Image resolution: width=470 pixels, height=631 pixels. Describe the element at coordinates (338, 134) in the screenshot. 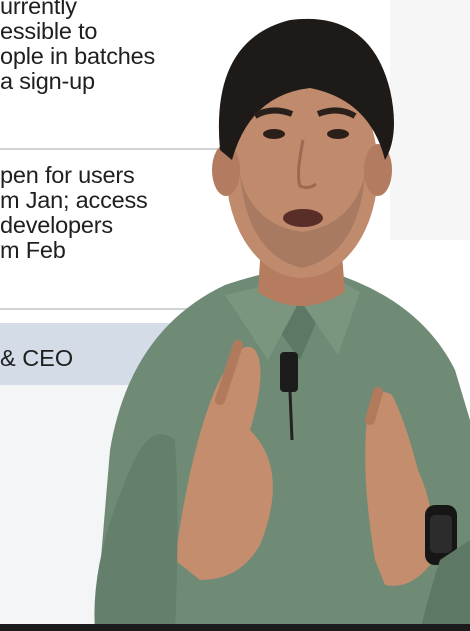

I see `eye-right` at that location.